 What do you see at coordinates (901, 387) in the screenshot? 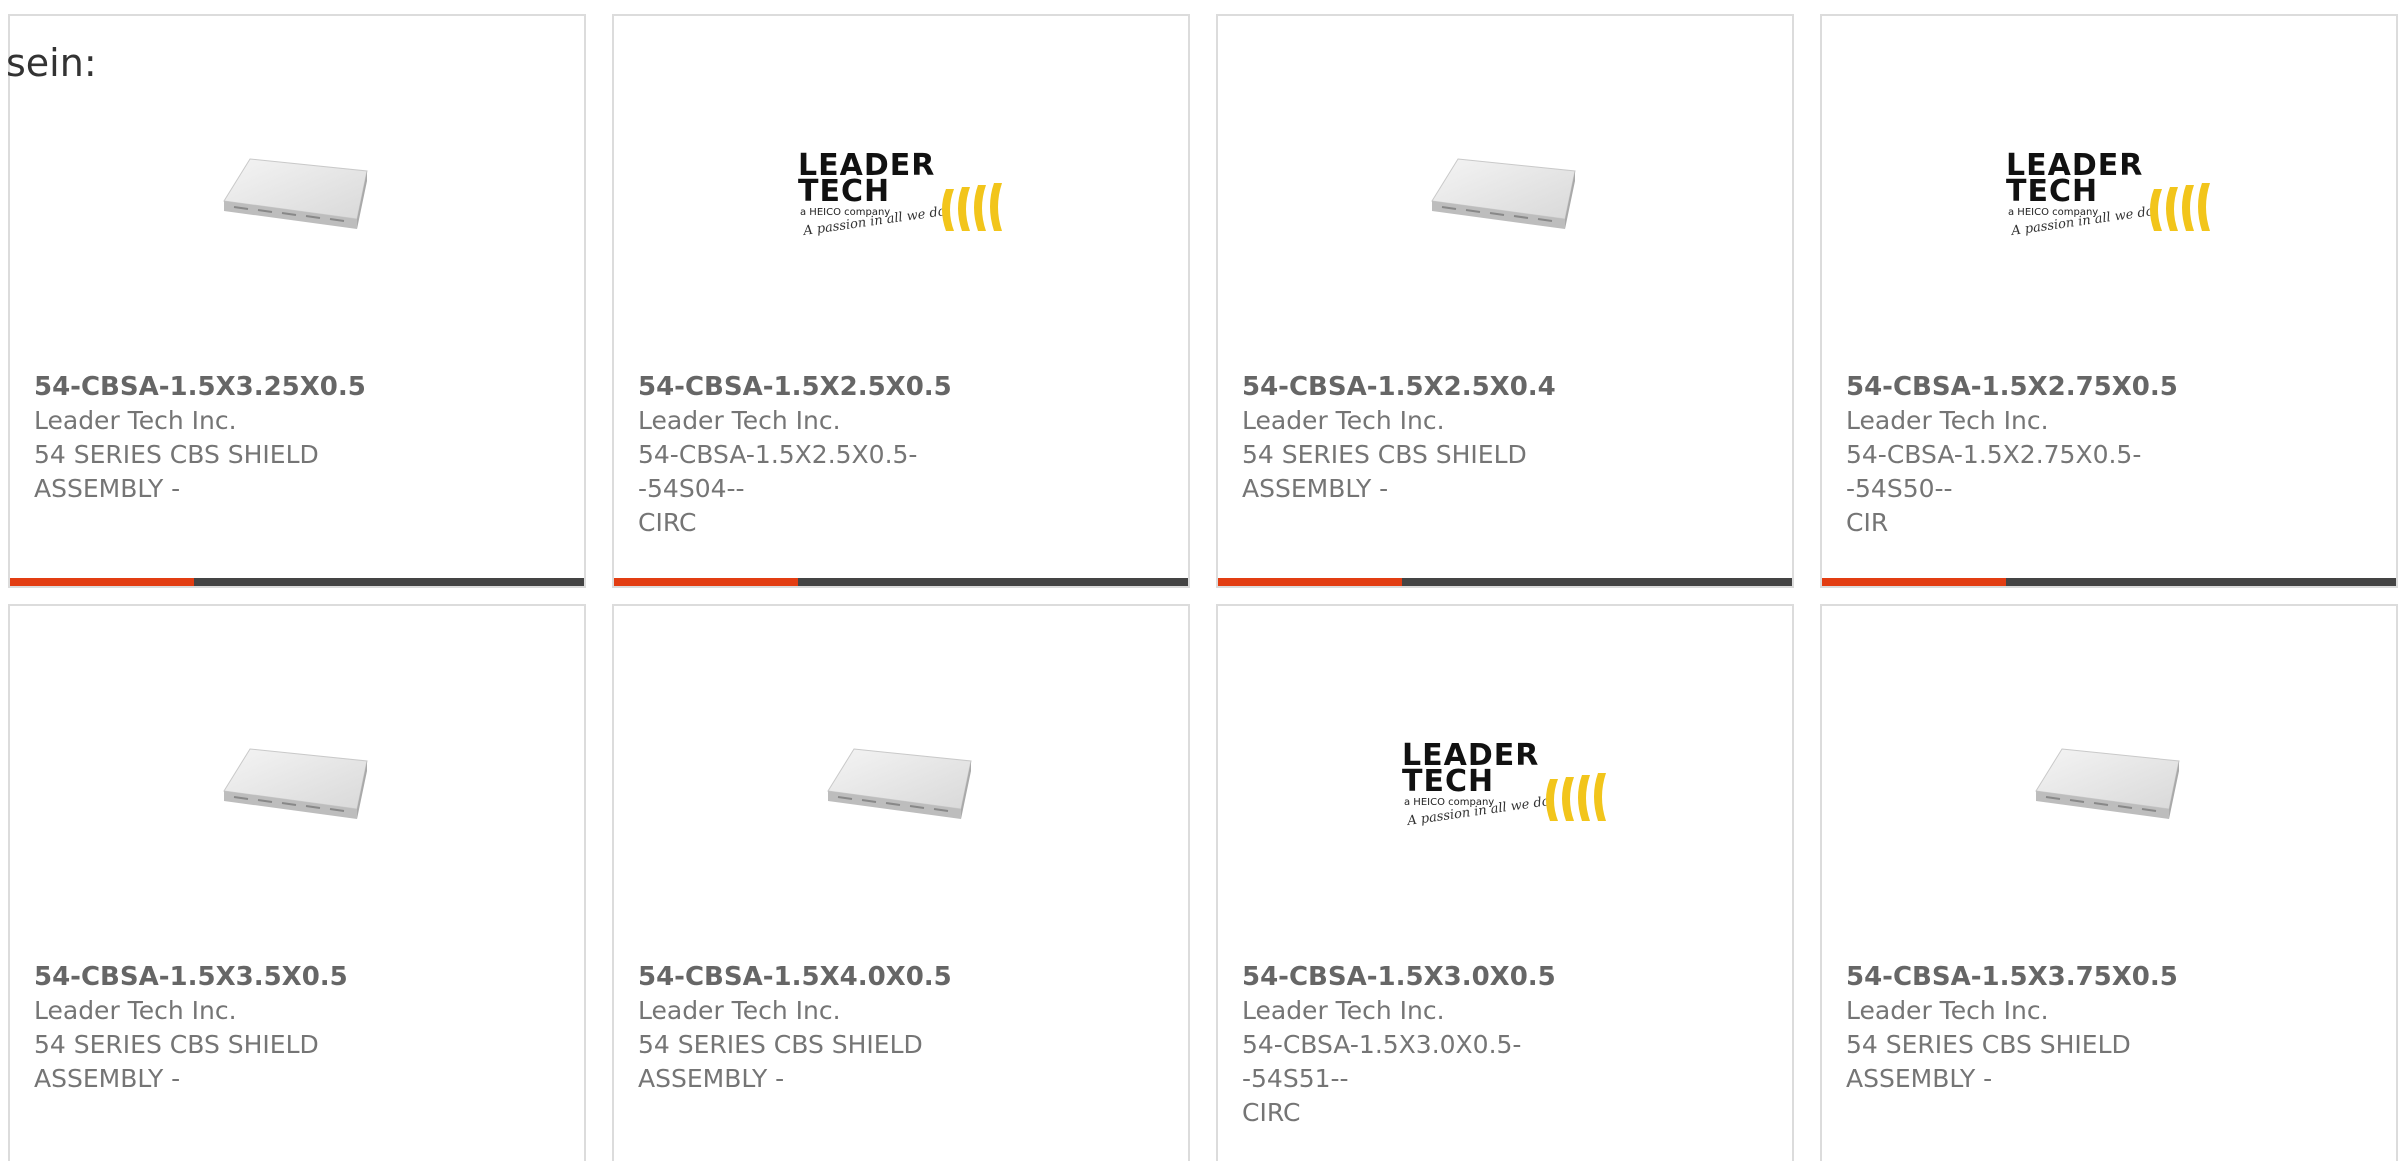
I see `part-number: 54-CBSA-1.5X2.5X0.5` at bounding box center [901, 387].